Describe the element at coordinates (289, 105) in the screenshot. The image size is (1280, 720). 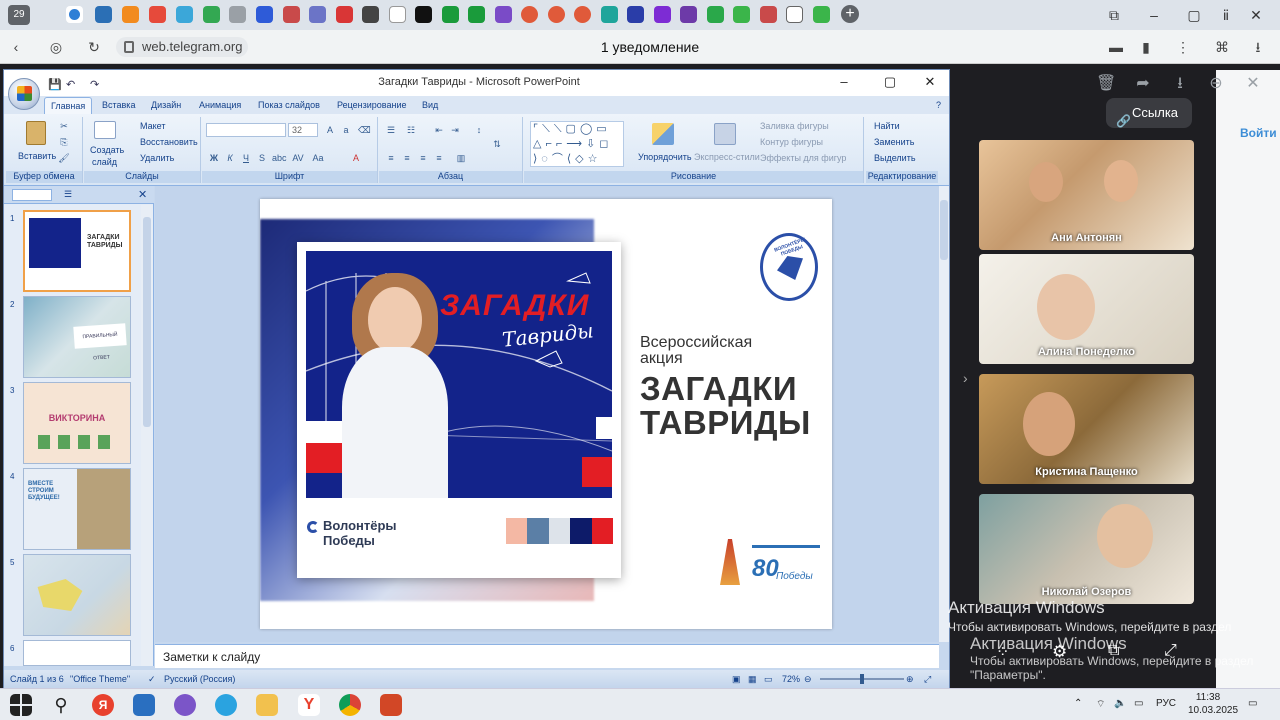
I see `tab-slideshow: Показ слайдов` at that location.